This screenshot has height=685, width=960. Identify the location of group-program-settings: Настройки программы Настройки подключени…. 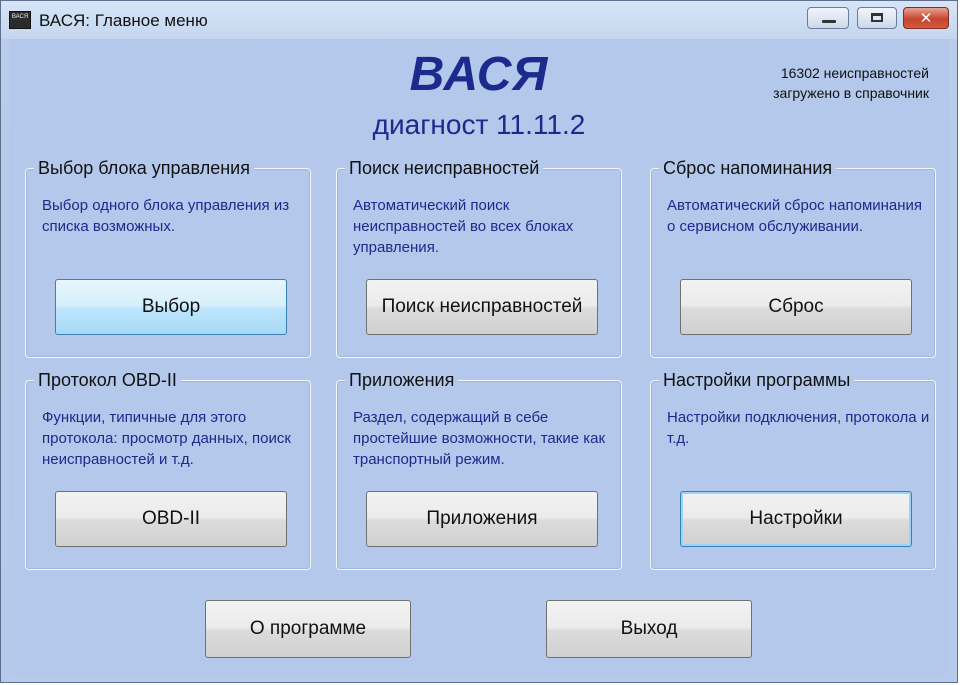
(793, 470).